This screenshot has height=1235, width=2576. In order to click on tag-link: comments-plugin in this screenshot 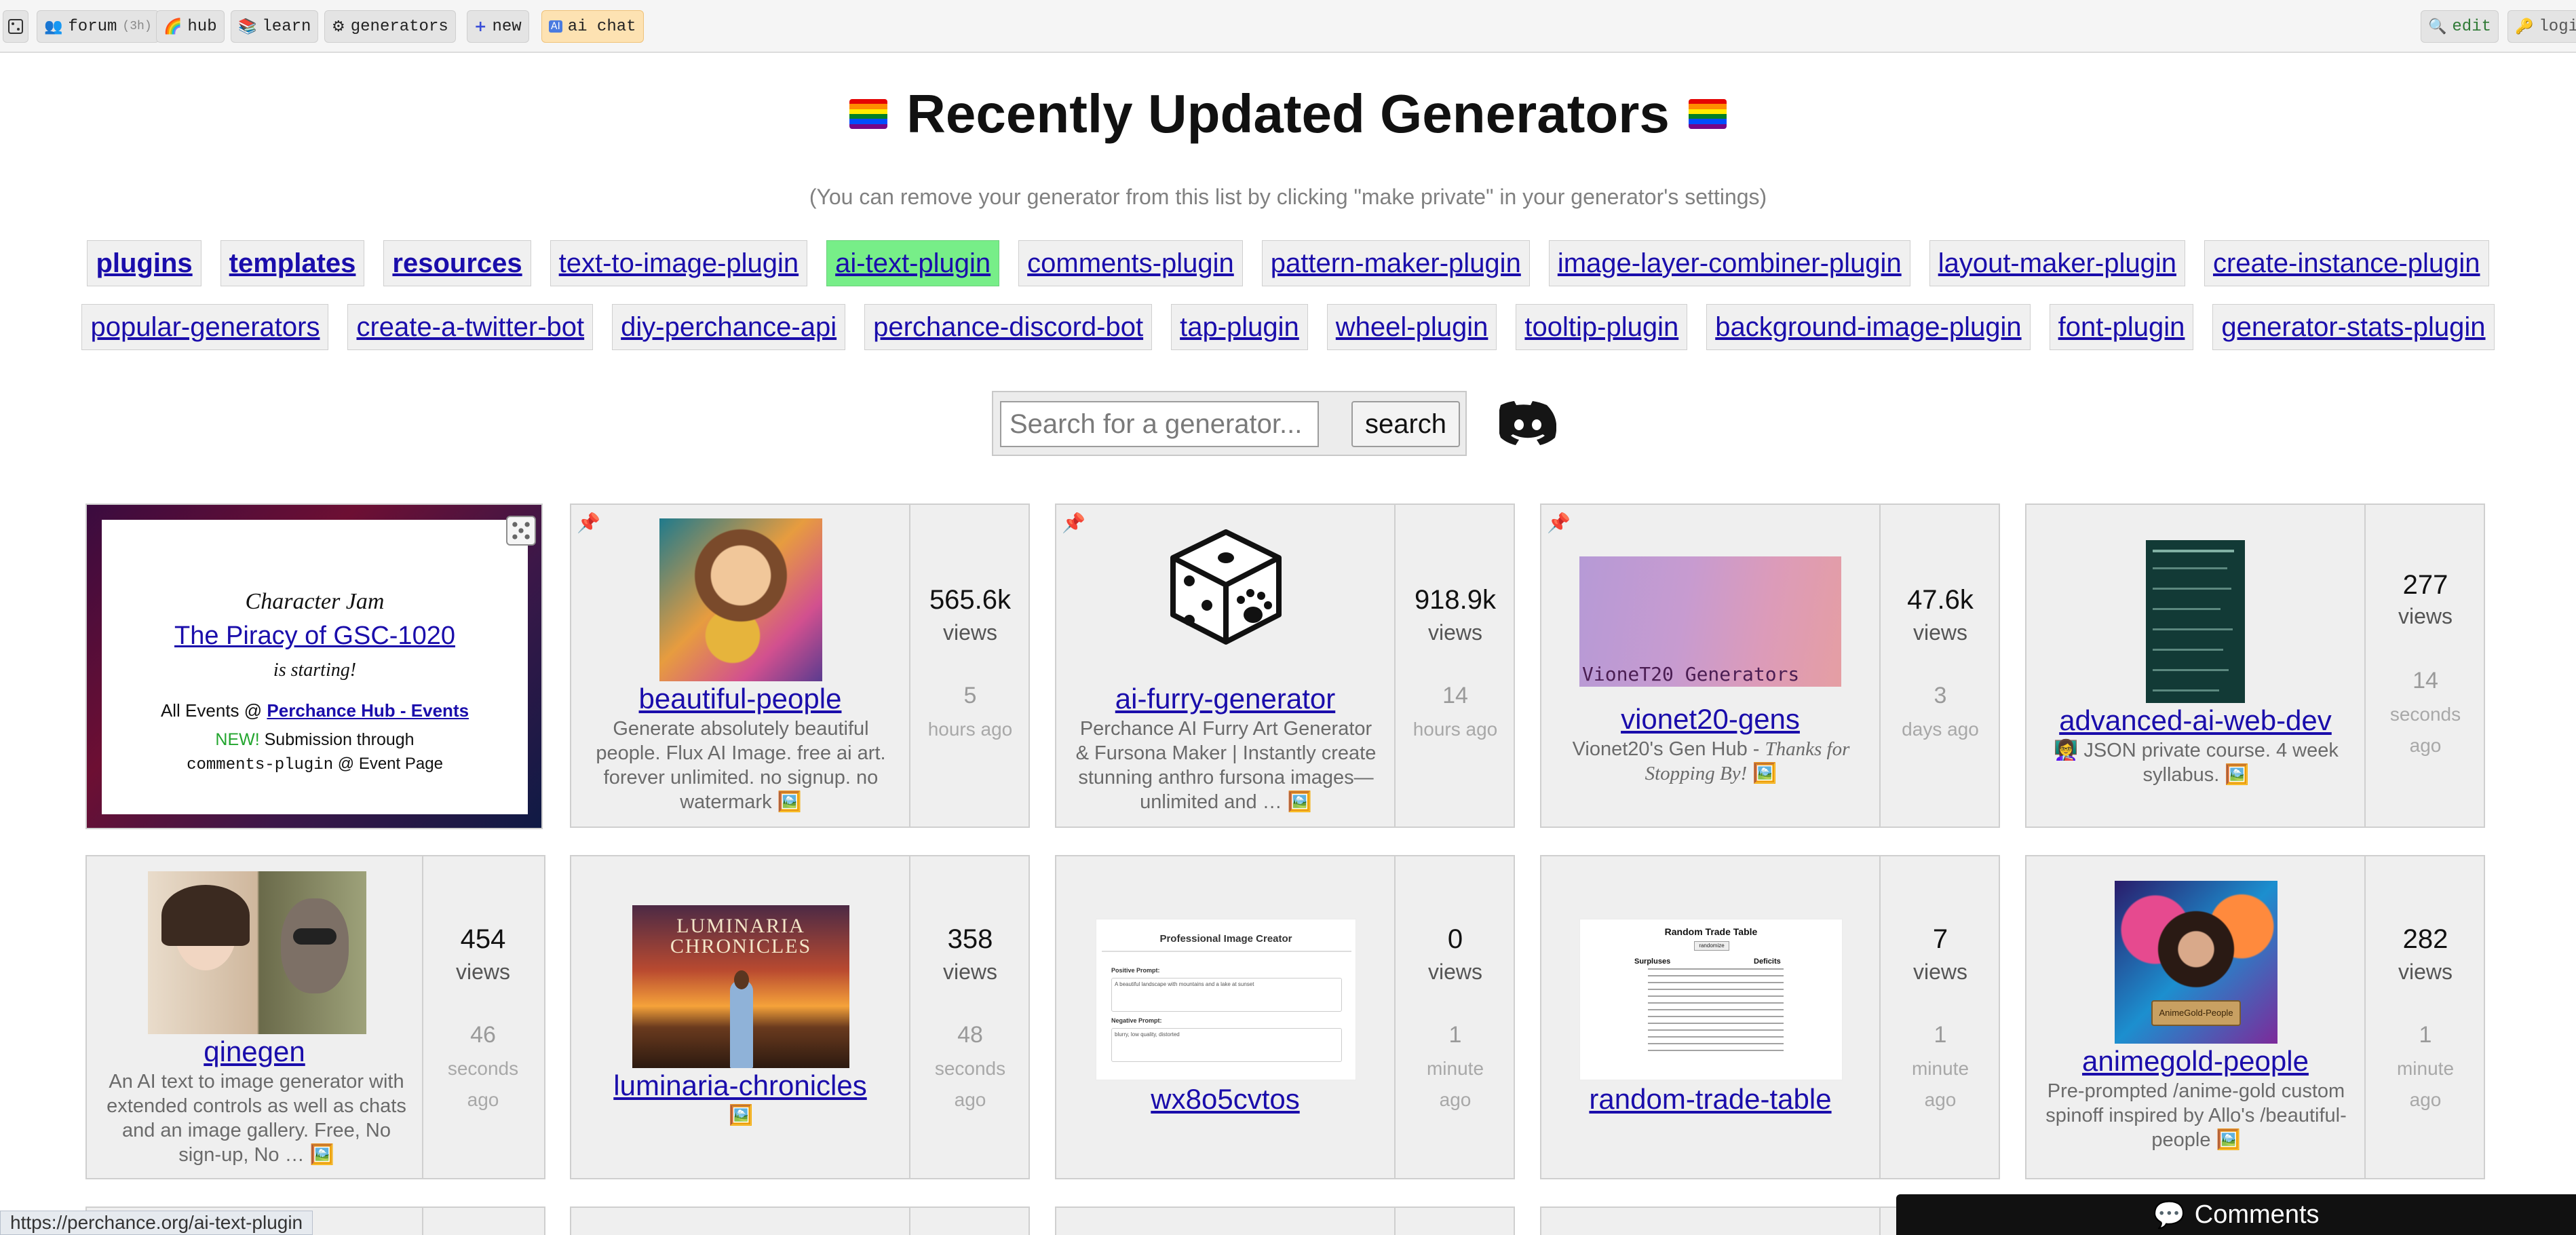, I will do `click(1130, 263)`.